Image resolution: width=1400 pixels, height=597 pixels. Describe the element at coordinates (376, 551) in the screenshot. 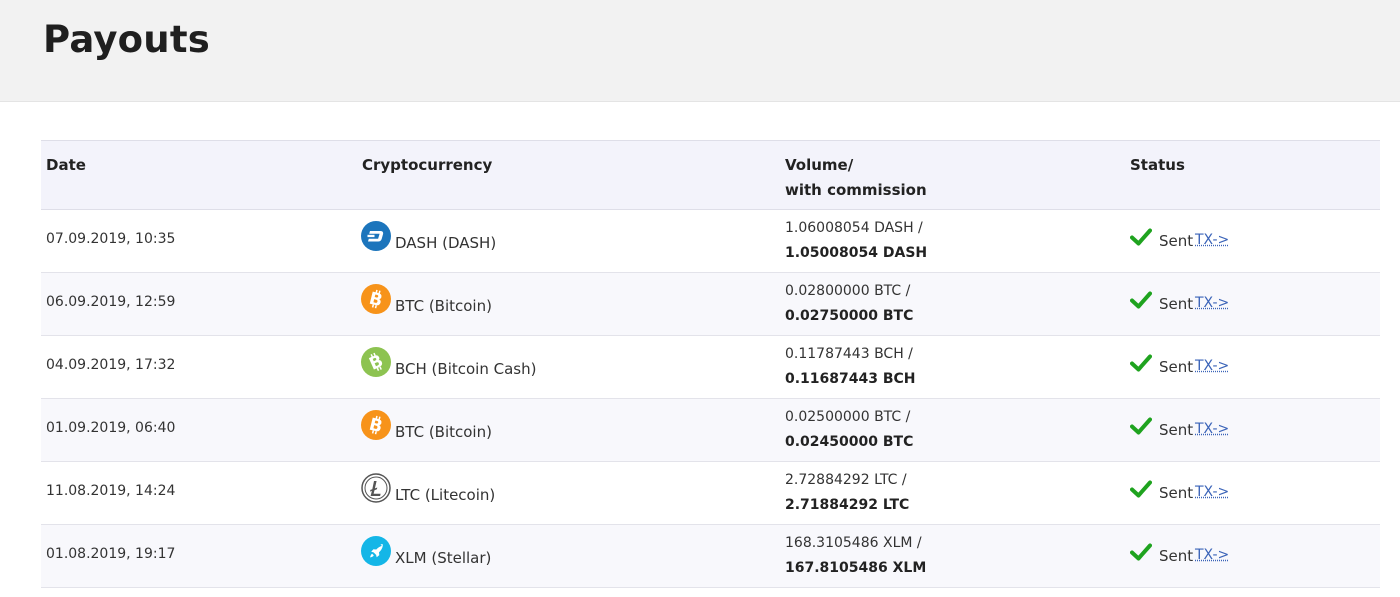

I see `stellar-icon` at that location.